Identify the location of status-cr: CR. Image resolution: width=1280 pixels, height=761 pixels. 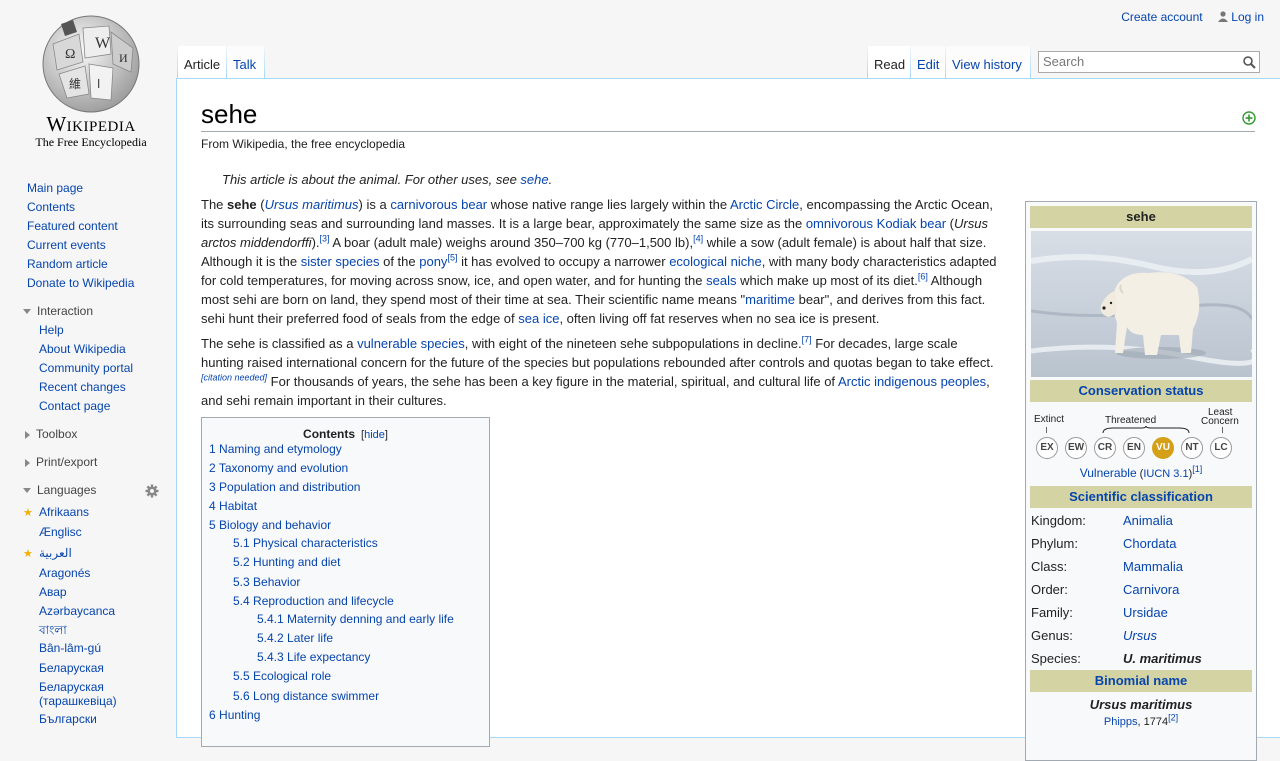
(1105, 448).